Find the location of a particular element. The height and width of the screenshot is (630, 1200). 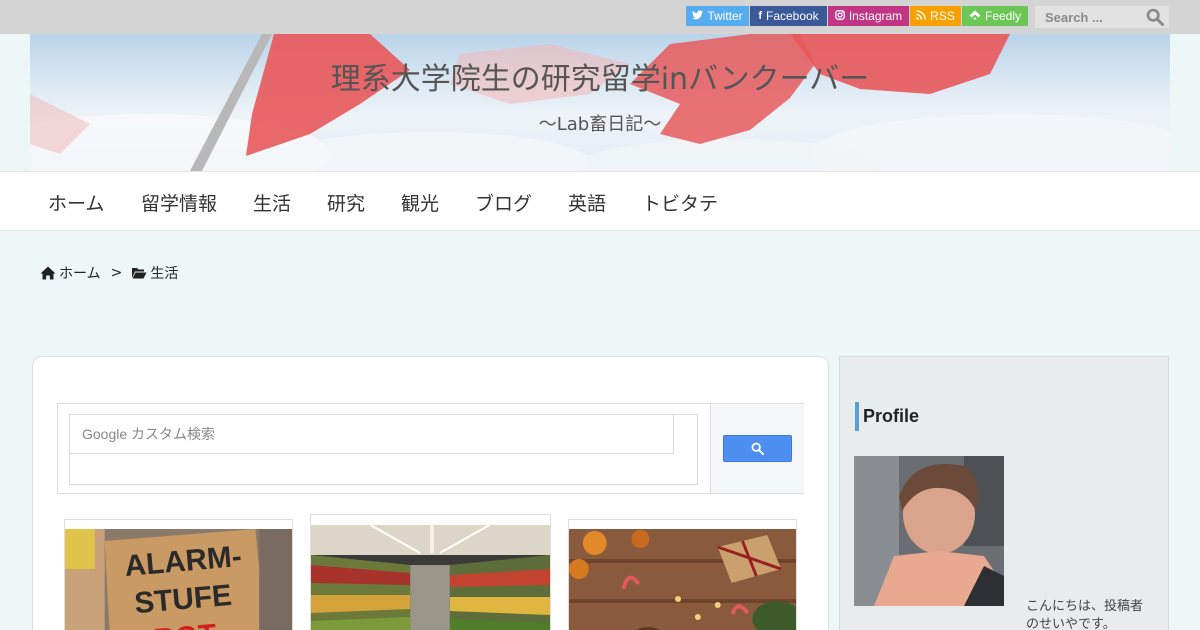

google-search-input is located at coordinates (371, 434).